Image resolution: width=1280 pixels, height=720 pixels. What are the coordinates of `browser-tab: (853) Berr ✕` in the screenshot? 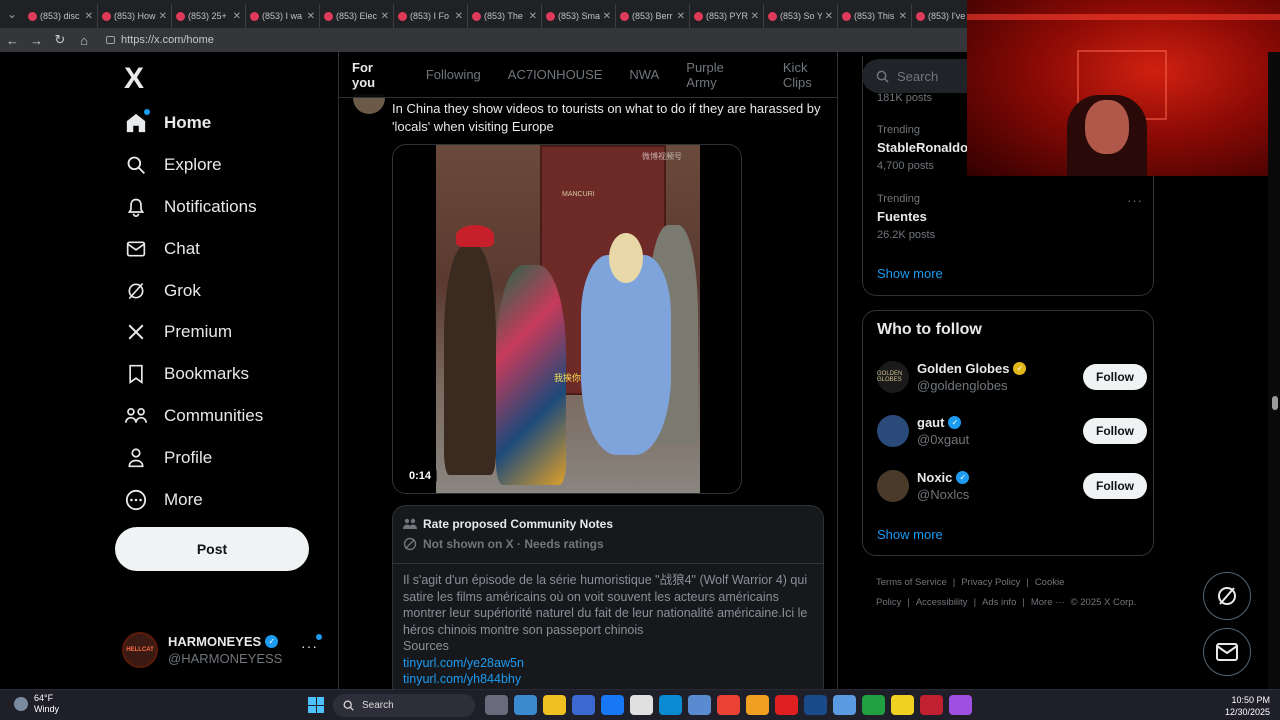 It's located at (653, 16).